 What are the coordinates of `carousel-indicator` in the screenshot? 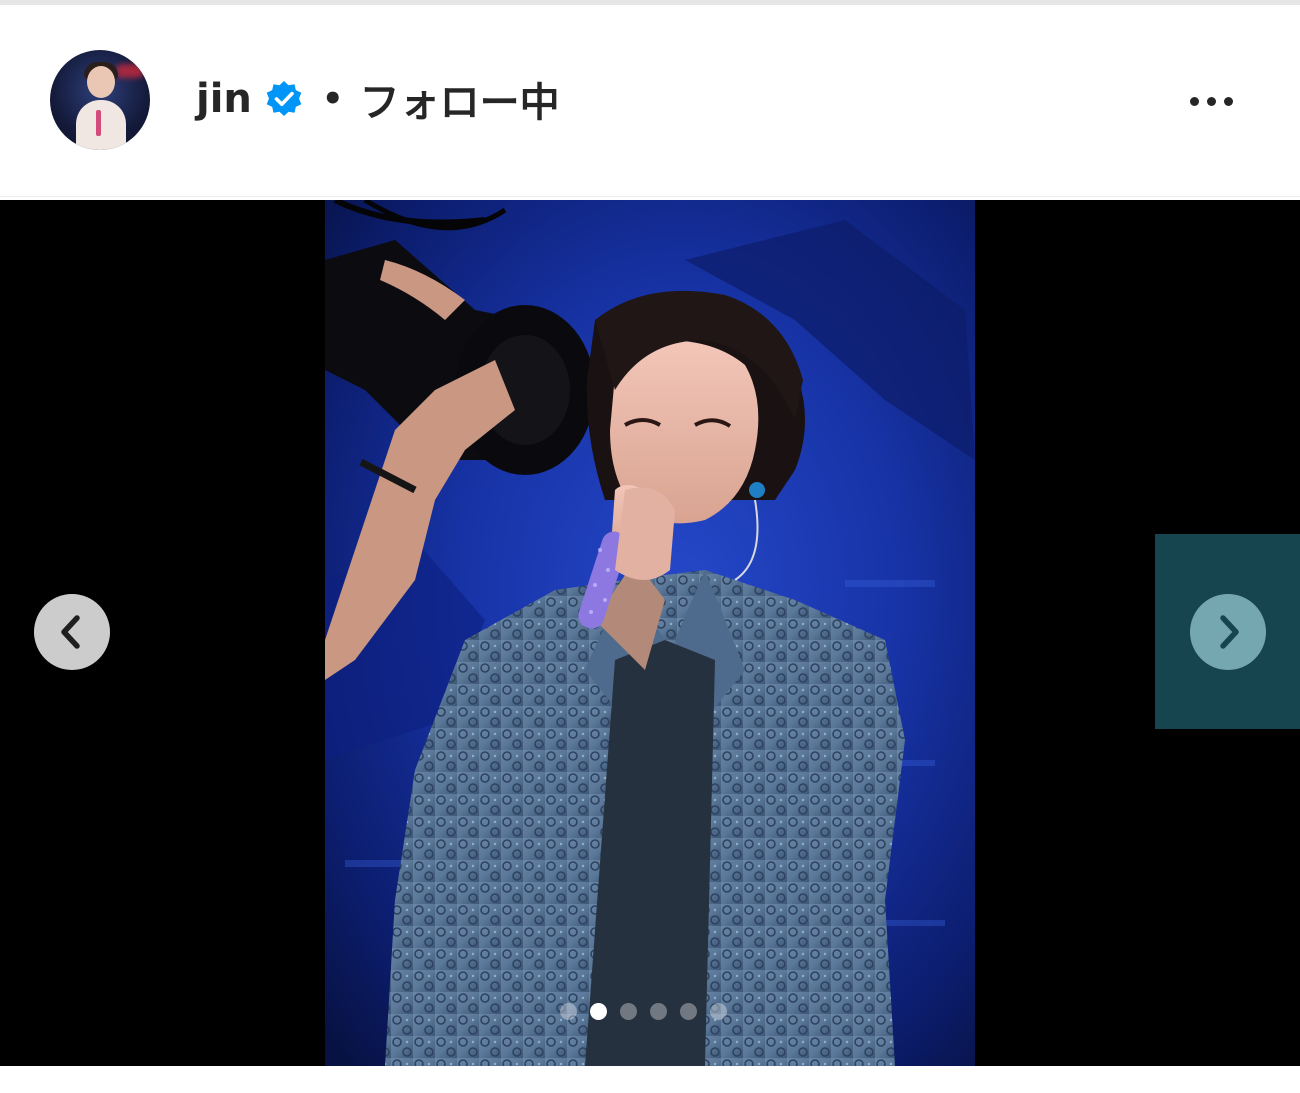 It's located at (650, 1011).